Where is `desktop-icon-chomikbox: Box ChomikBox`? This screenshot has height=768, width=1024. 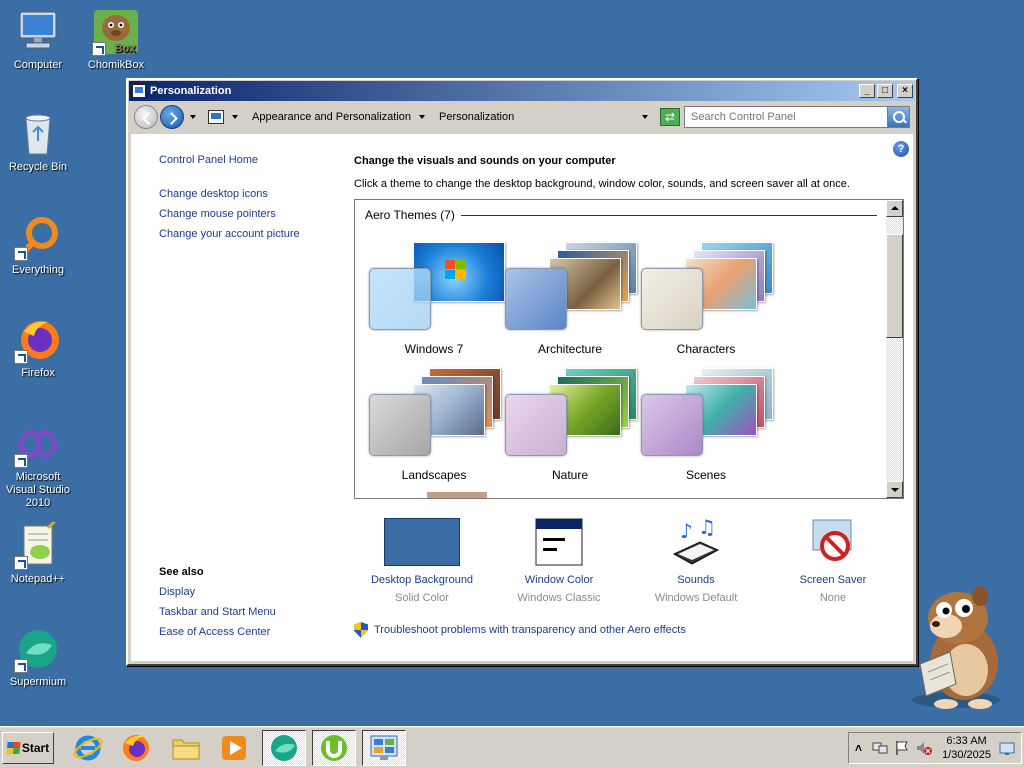
desktop-icon-chomikbox: Box ChomikBox is located at coordinates (116, 40).